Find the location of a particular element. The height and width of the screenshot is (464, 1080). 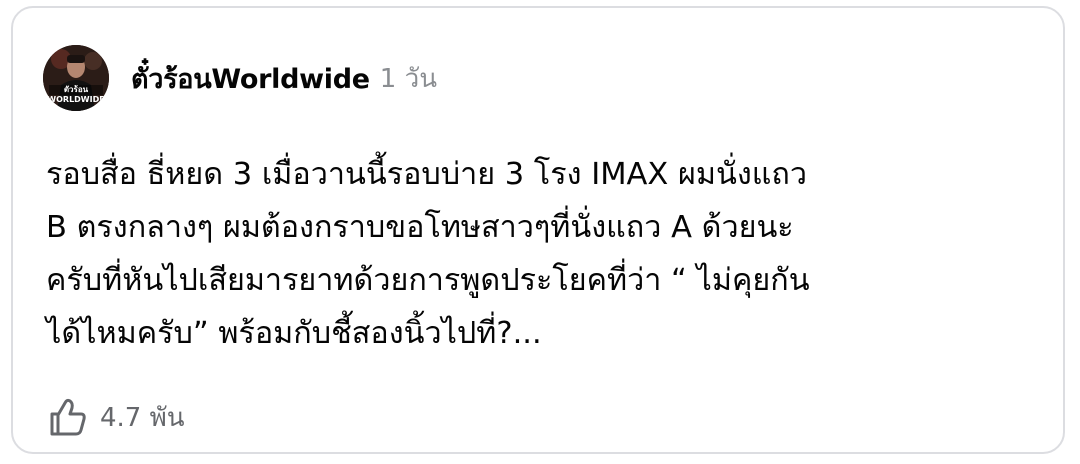

like-count: 4.7 พัน is located at coordinates (142, 417).